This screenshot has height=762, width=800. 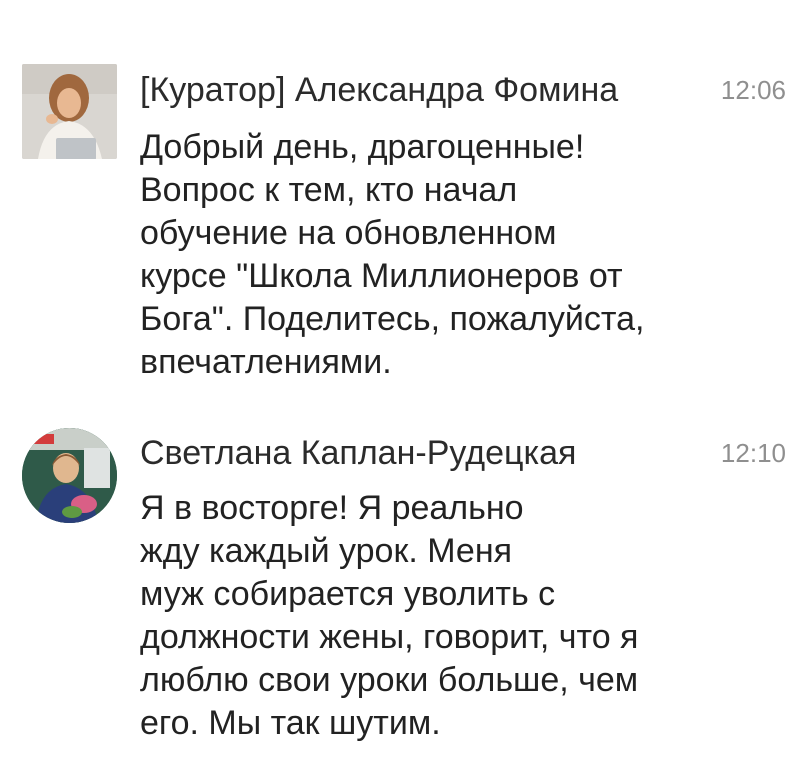 I want to click on woman-with-laptop-photo-icon, so click(x=69, y=111).